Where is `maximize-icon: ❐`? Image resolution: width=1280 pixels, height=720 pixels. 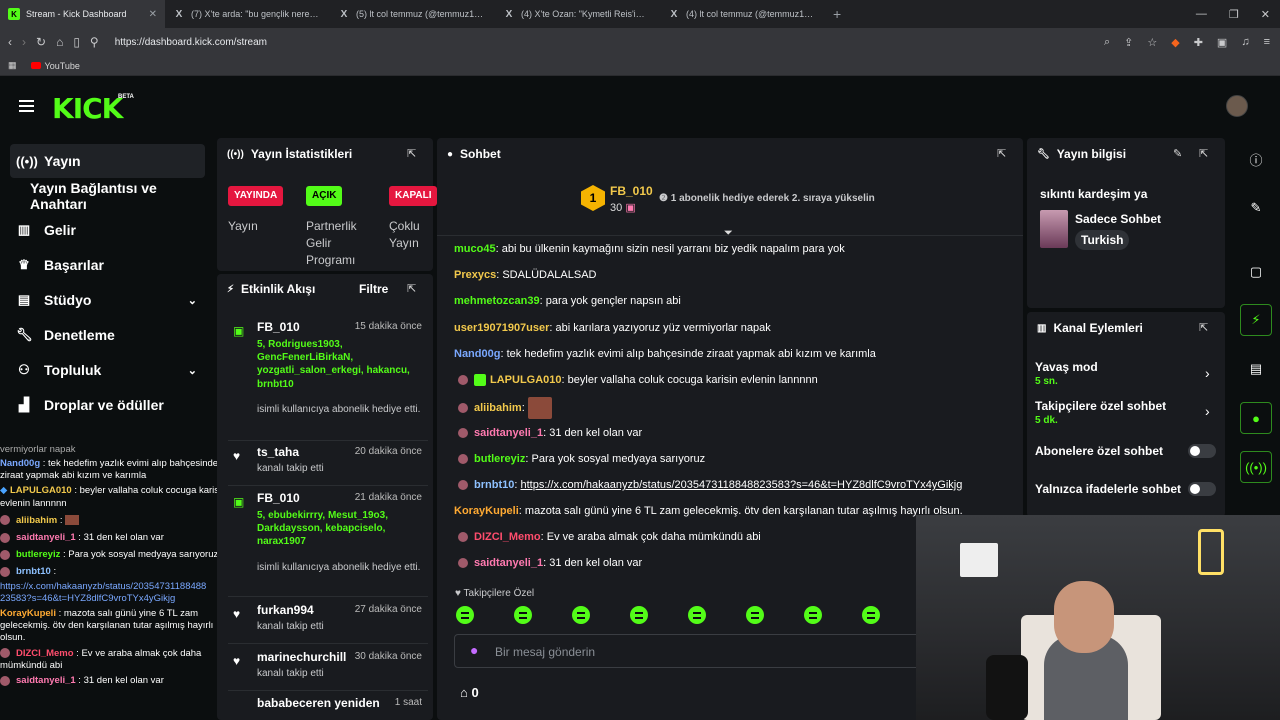
maximize-icon: ❐ is located at coordinates (1234, 14).